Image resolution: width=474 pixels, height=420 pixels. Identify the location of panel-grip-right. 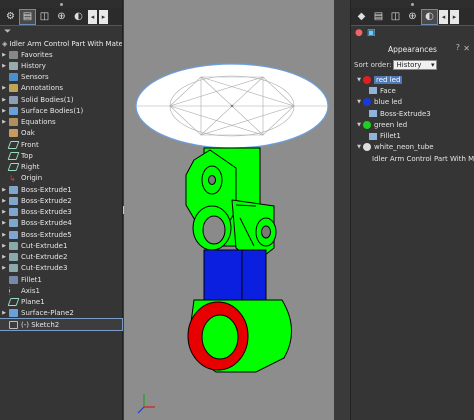
(412, 4).